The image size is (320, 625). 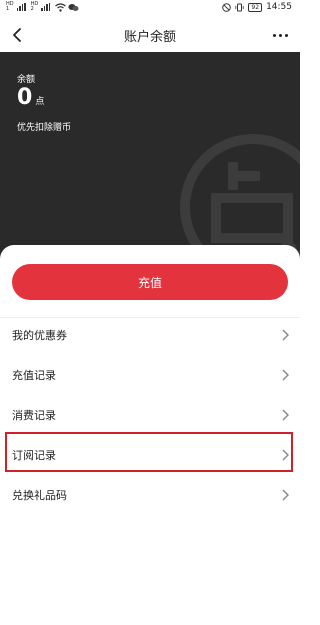 I want to click on more-button, so click(x=280, y=35).